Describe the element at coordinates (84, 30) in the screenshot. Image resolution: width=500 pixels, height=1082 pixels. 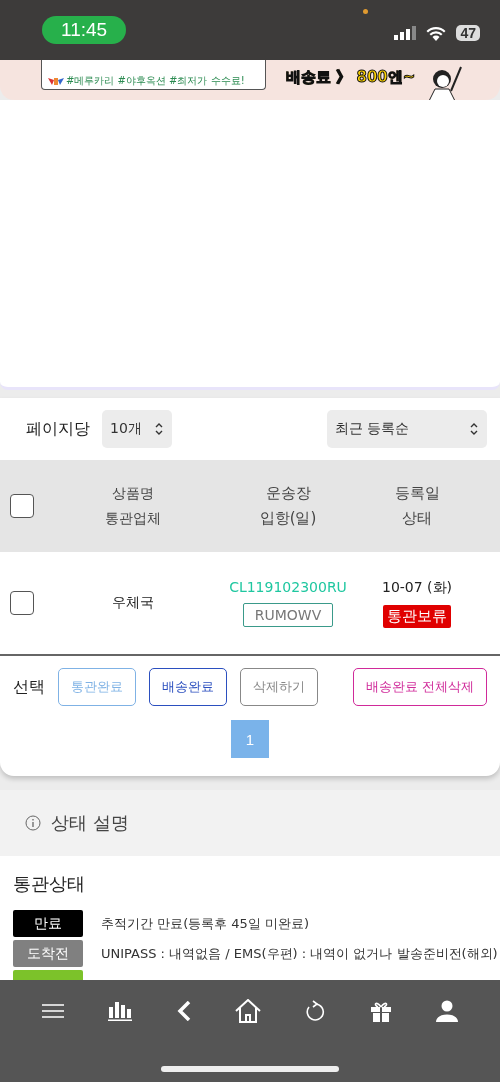
I see `status-time: 11:45` at that location.